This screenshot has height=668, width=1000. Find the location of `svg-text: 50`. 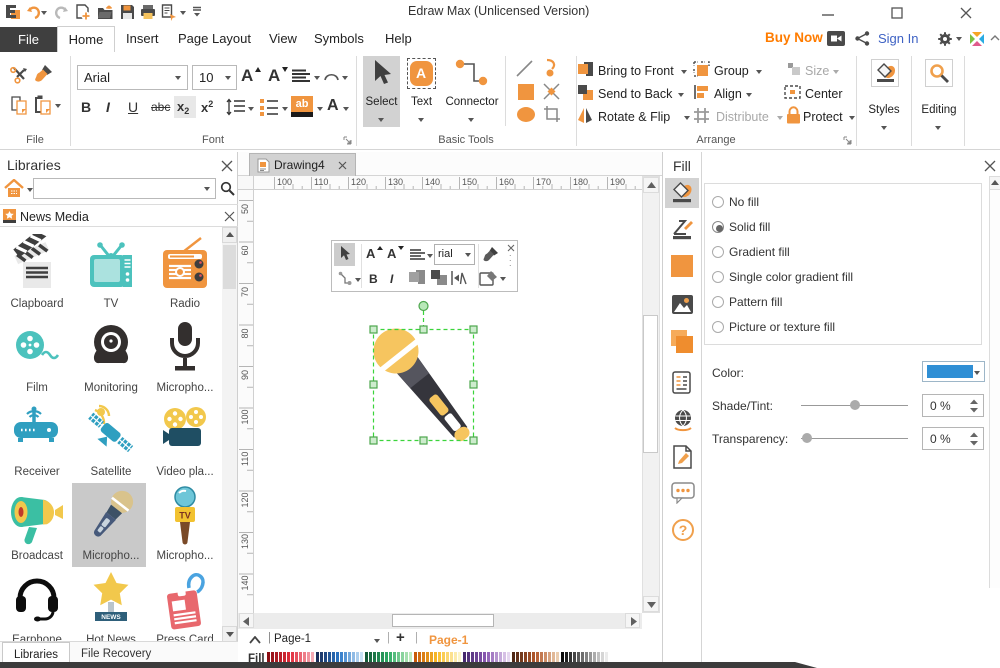

svg-text: 50 is located at coordinates (245, 209).